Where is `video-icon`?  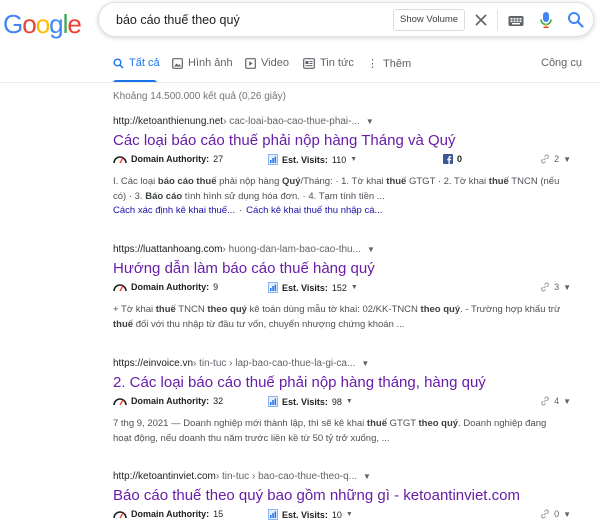 video-icon is located at coordinates (250, 63).